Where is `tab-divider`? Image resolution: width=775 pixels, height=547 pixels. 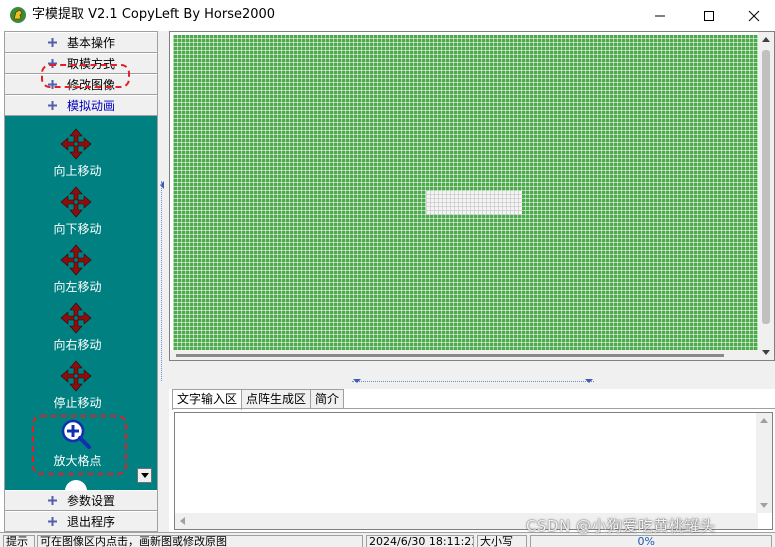
tab-divider is located at coordinates (473, 408).